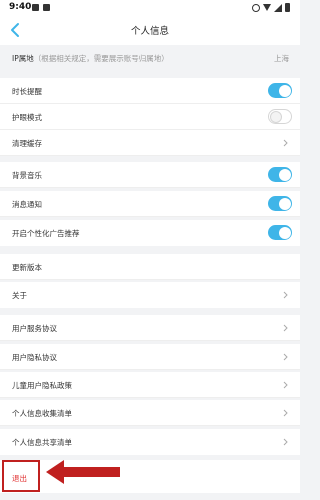  What do you see at coordinates (280, 232) in the screenshot?
I see `personalized-ads-toggle` at bounding box center [280, 232].